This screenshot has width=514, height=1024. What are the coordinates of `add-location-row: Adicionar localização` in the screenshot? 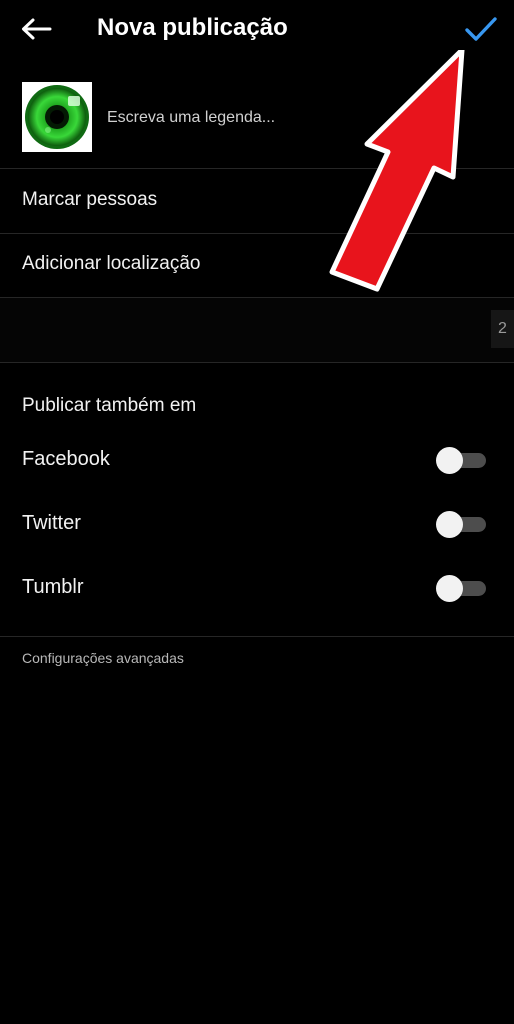 It's located at (257, 265).